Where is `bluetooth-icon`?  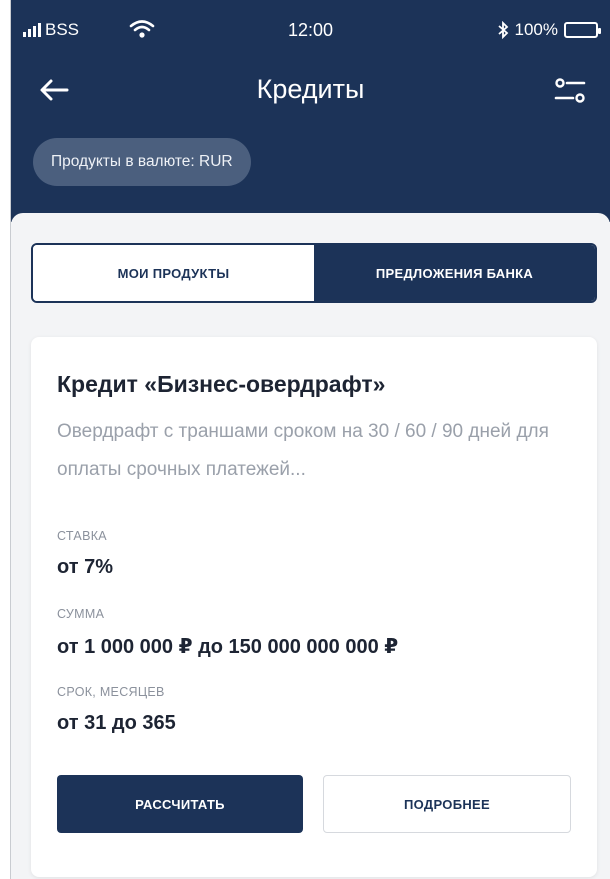
bluetooth-icon is located at coordinates (502, 30).